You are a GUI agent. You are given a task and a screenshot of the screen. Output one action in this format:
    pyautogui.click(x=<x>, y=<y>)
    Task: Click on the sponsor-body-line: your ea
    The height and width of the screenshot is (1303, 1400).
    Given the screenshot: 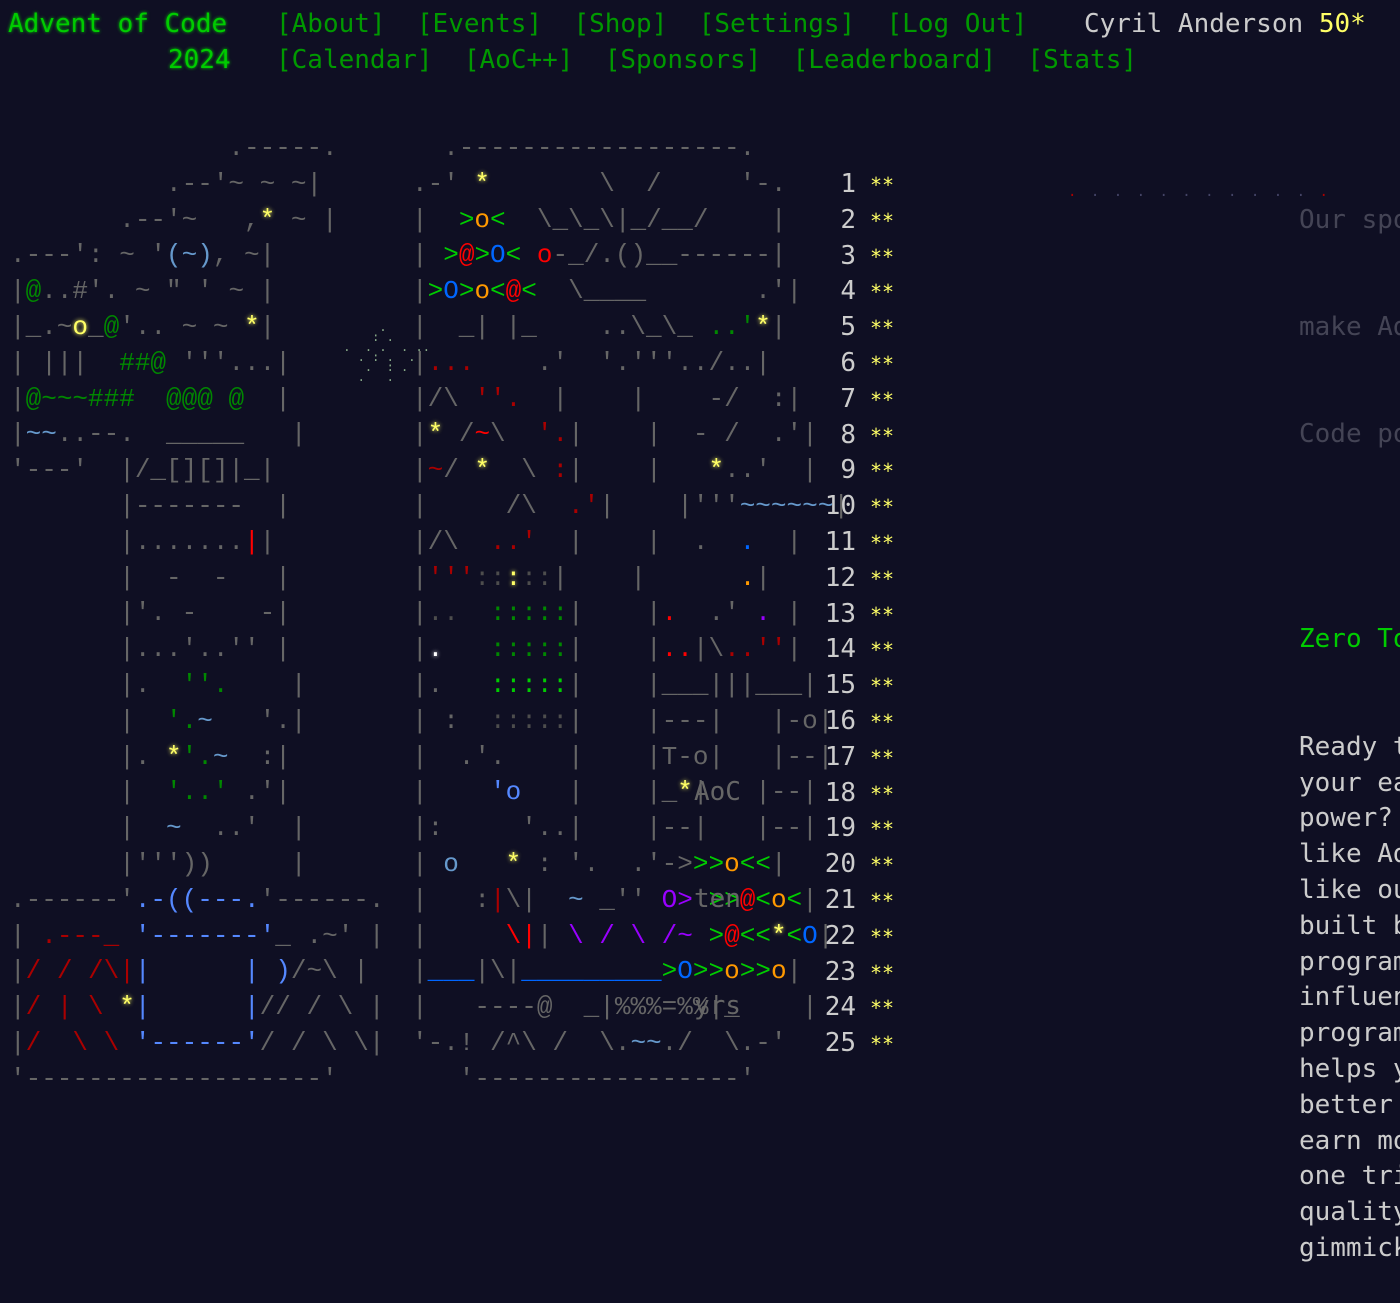 What is the action you would take?
    pyautogui.click(x=1349, y=782)
    